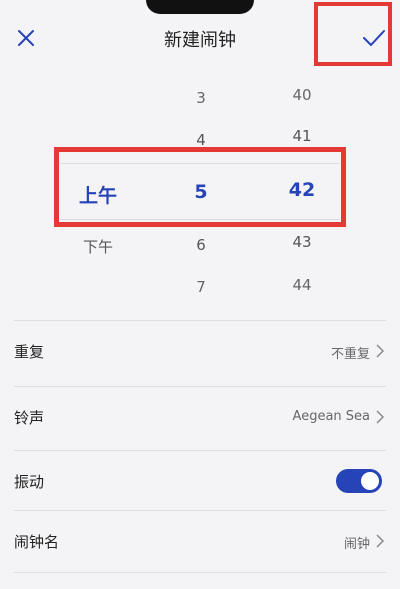  Describe the element at coordinates (201, 98) in the screenshot. I see `hour-item: 3` at that location.